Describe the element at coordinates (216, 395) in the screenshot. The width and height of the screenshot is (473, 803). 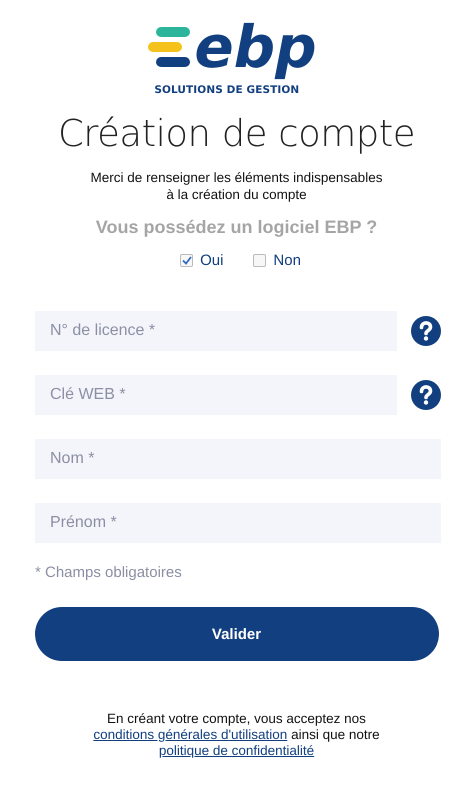
I see `text-field: Clé WEB *` at that location.